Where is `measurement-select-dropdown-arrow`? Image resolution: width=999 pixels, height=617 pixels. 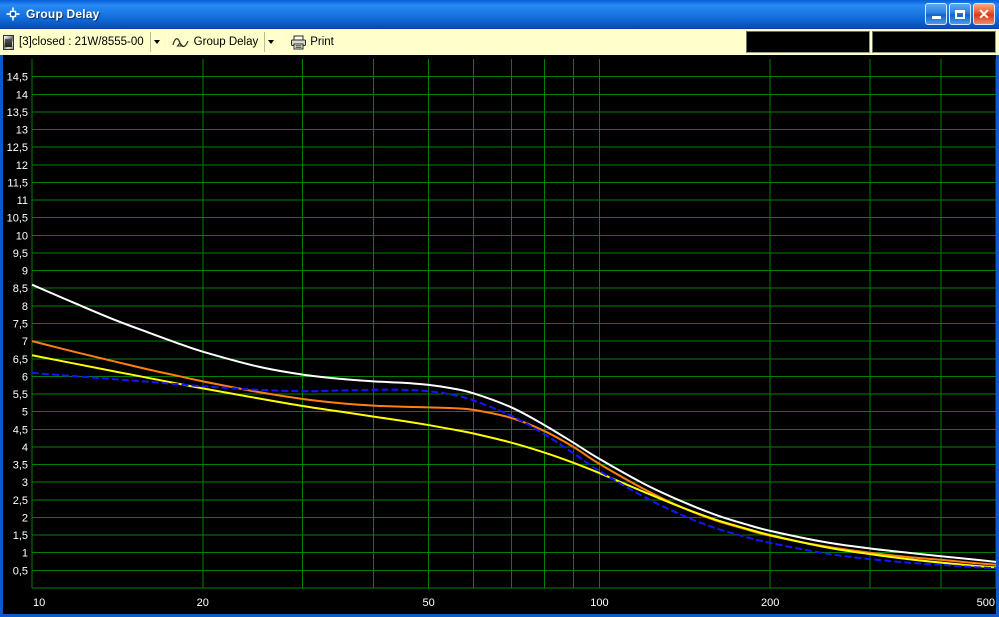 measurement-select-dropdown-arrow is located at coordinates (270, 42).